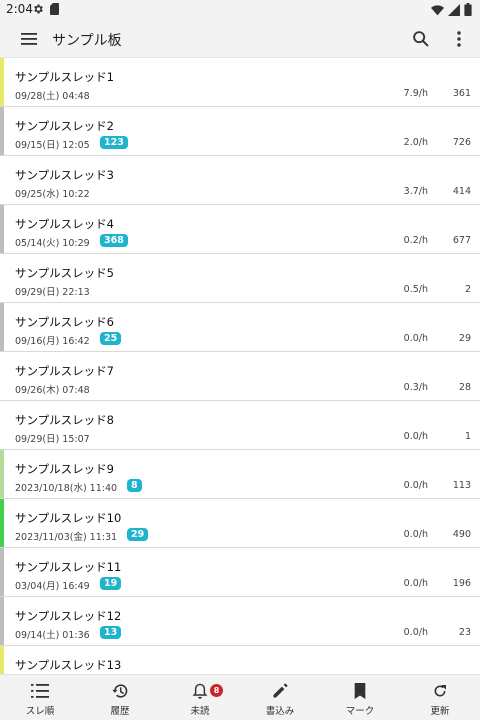 The width and height of the screenshot is (480, 720). Describe the element at coordinates (461, 534) in the screenshot. I see `post-count: 490` at that location.